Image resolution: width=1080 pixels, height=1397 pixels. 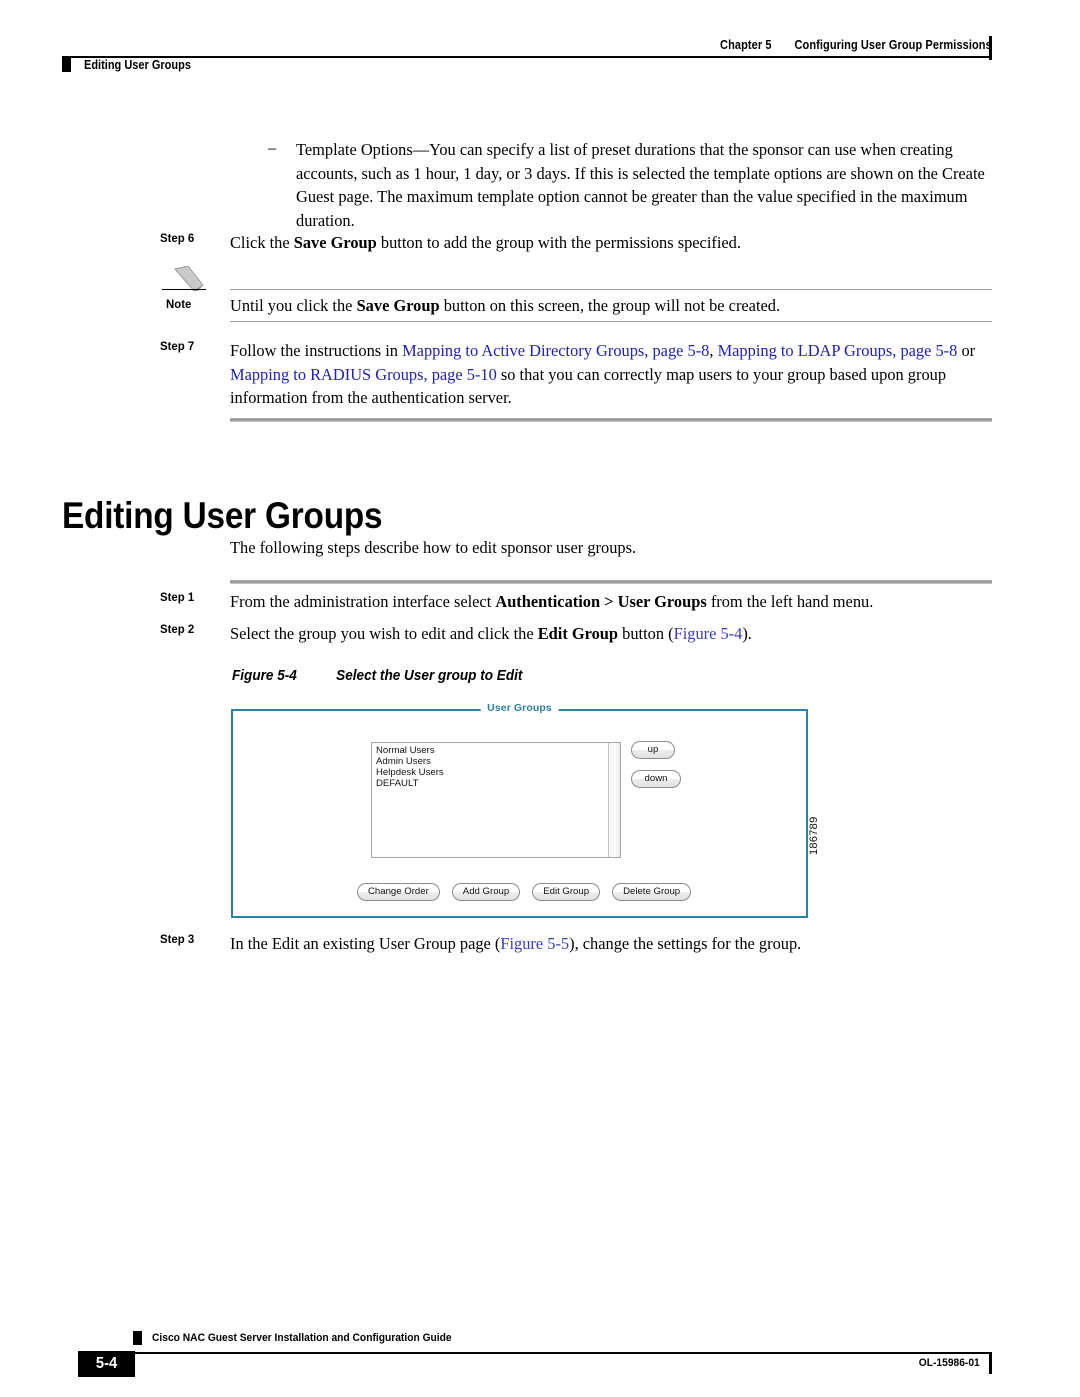 What do you see at coordinates (656, 779) in the screenshot?
I see `move-down-button: down` at bounding box center [656, 779].